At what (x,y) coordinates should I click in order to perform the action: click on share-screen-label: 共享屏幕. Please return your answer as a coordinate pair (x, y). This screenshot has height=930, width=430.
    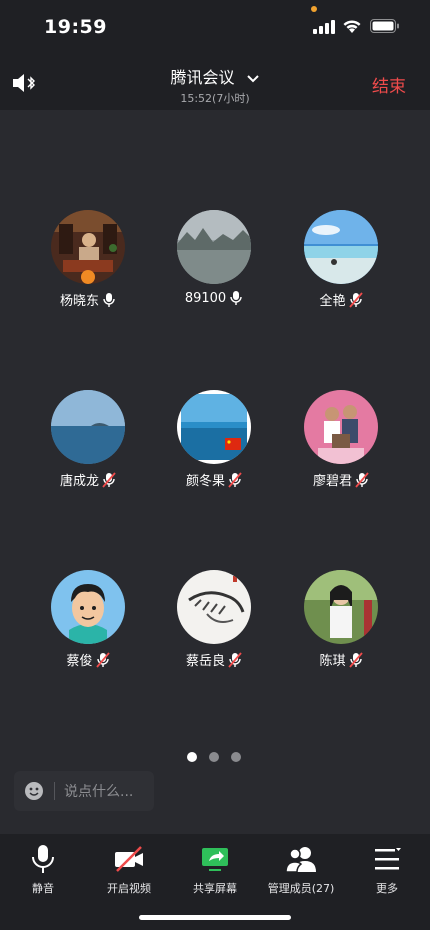
    Looking at the image, I should click on (215, 888).